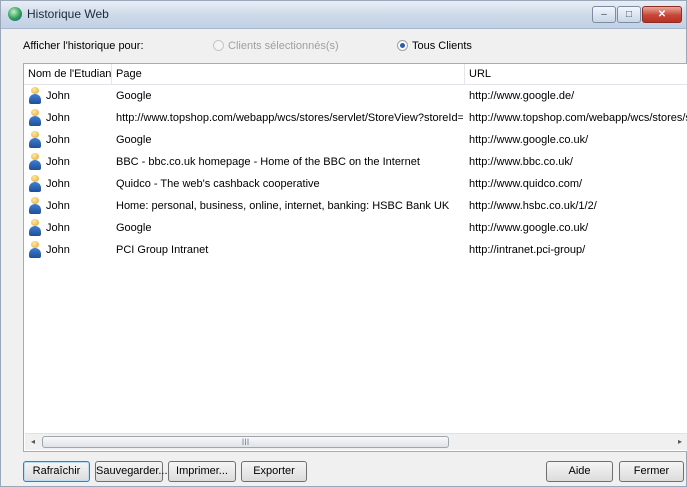  I want to click on radio-selected-clients-label: Clients sélectionnés(s), so click(283, 46).